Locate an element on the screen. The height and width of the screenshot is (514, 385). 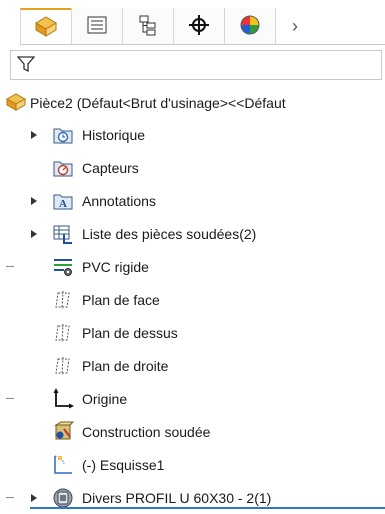
tree-item-label: Origine is located at coordinates (105, 398).